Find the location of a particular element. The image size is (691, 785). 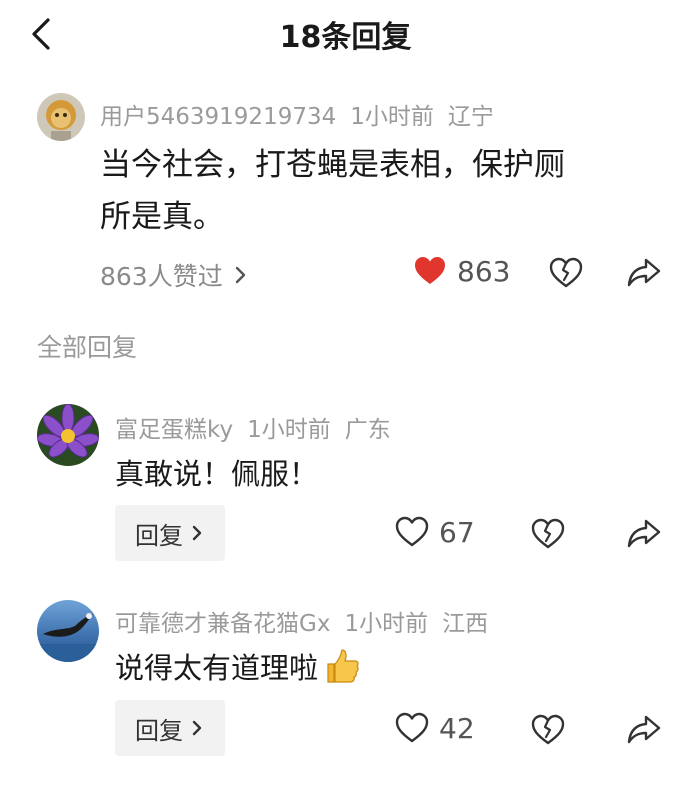

reply-meta: 可靠德才兼备花猫Gx 1小时前 江西 is located at coordinates (308, 621).